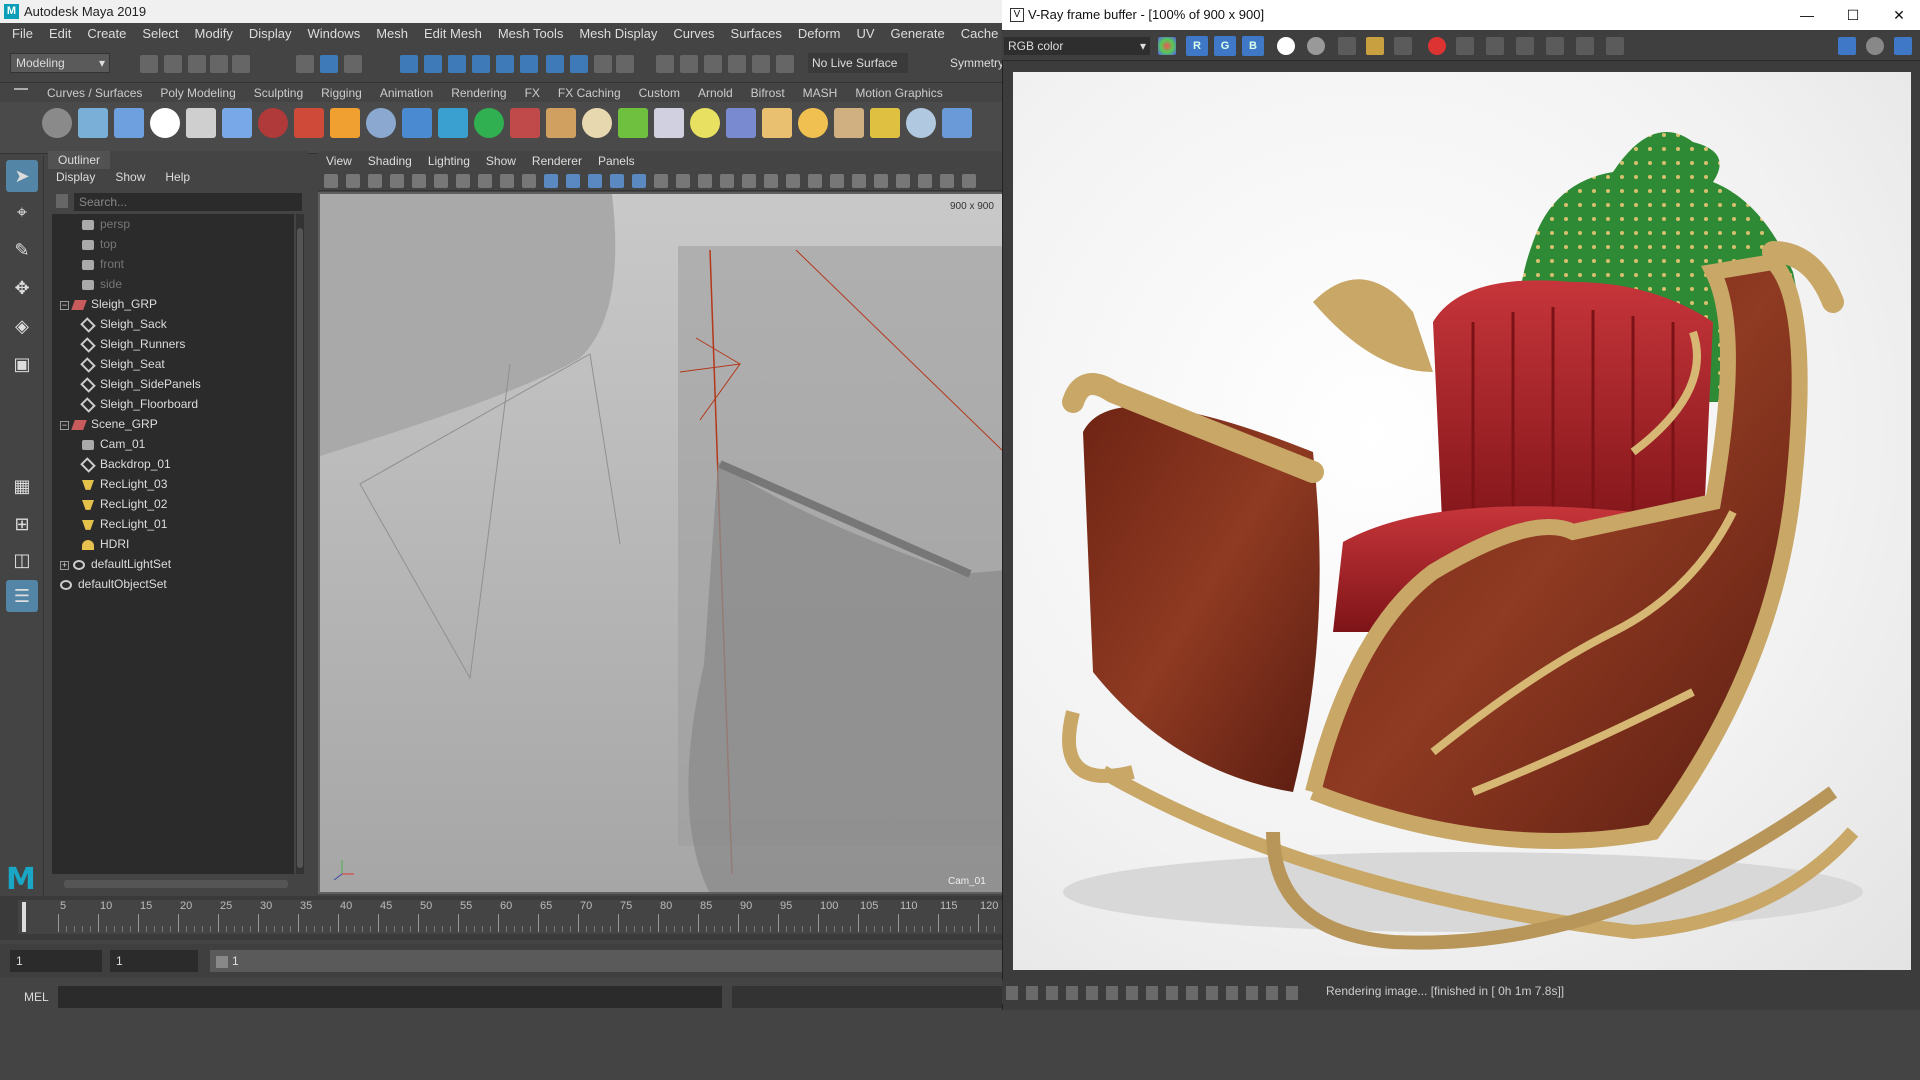  What do you see at coordinates (278, 93) in the screenshot?
I see `shelf-tab-sculpting: Sculpting` at bounding box center [278, 93].